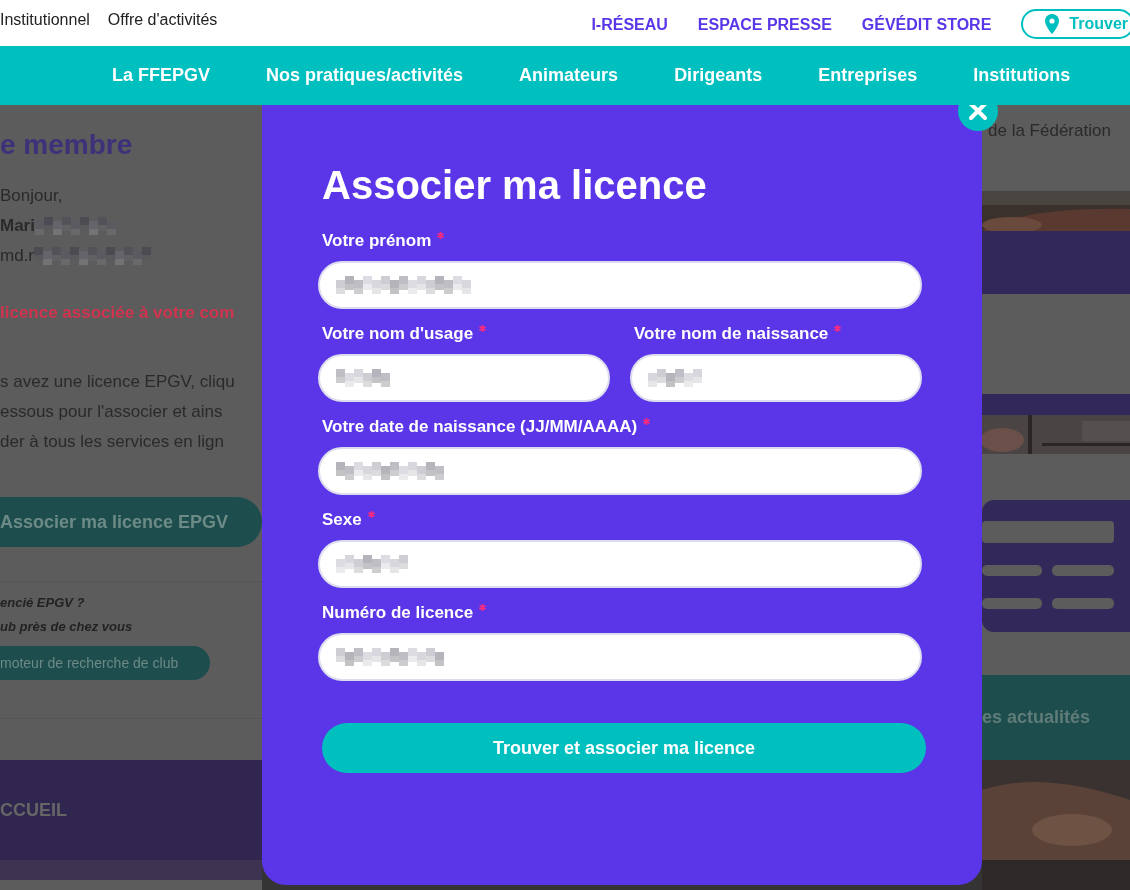 The height and width of the screenshot is (890, 1130). I want to click on top-link: Institutionnel, so click(45, 23).